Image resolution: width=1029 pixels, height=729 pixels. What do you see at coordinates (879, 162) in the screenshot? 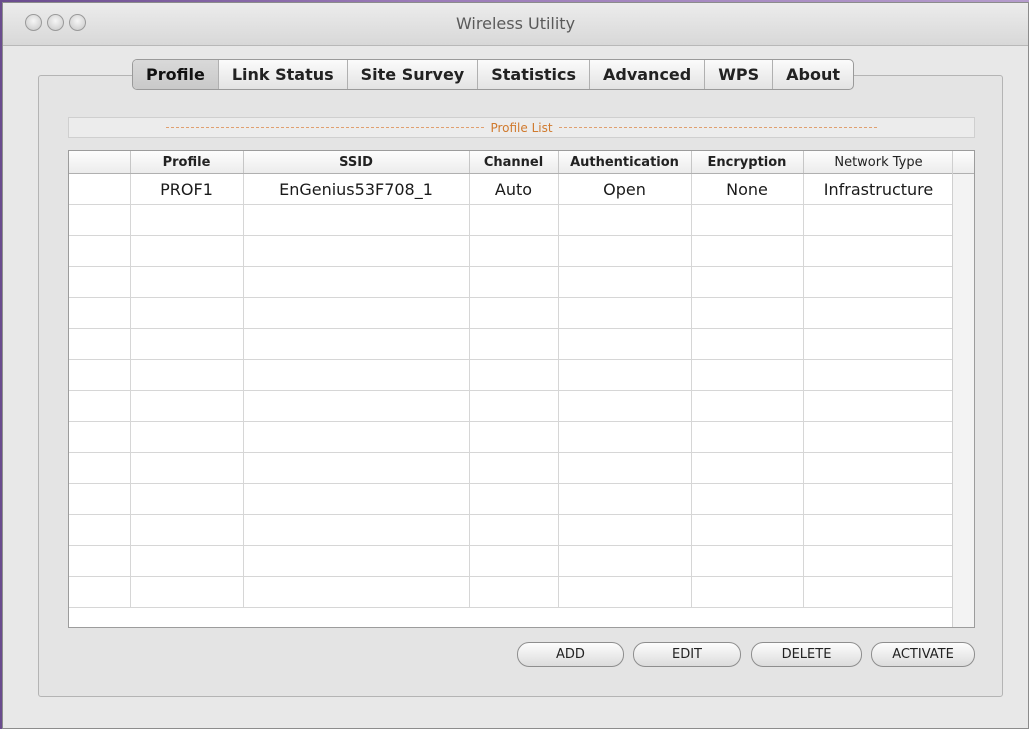
I see `column-header-network-type: Network Type` at bounding box center [879, 162].